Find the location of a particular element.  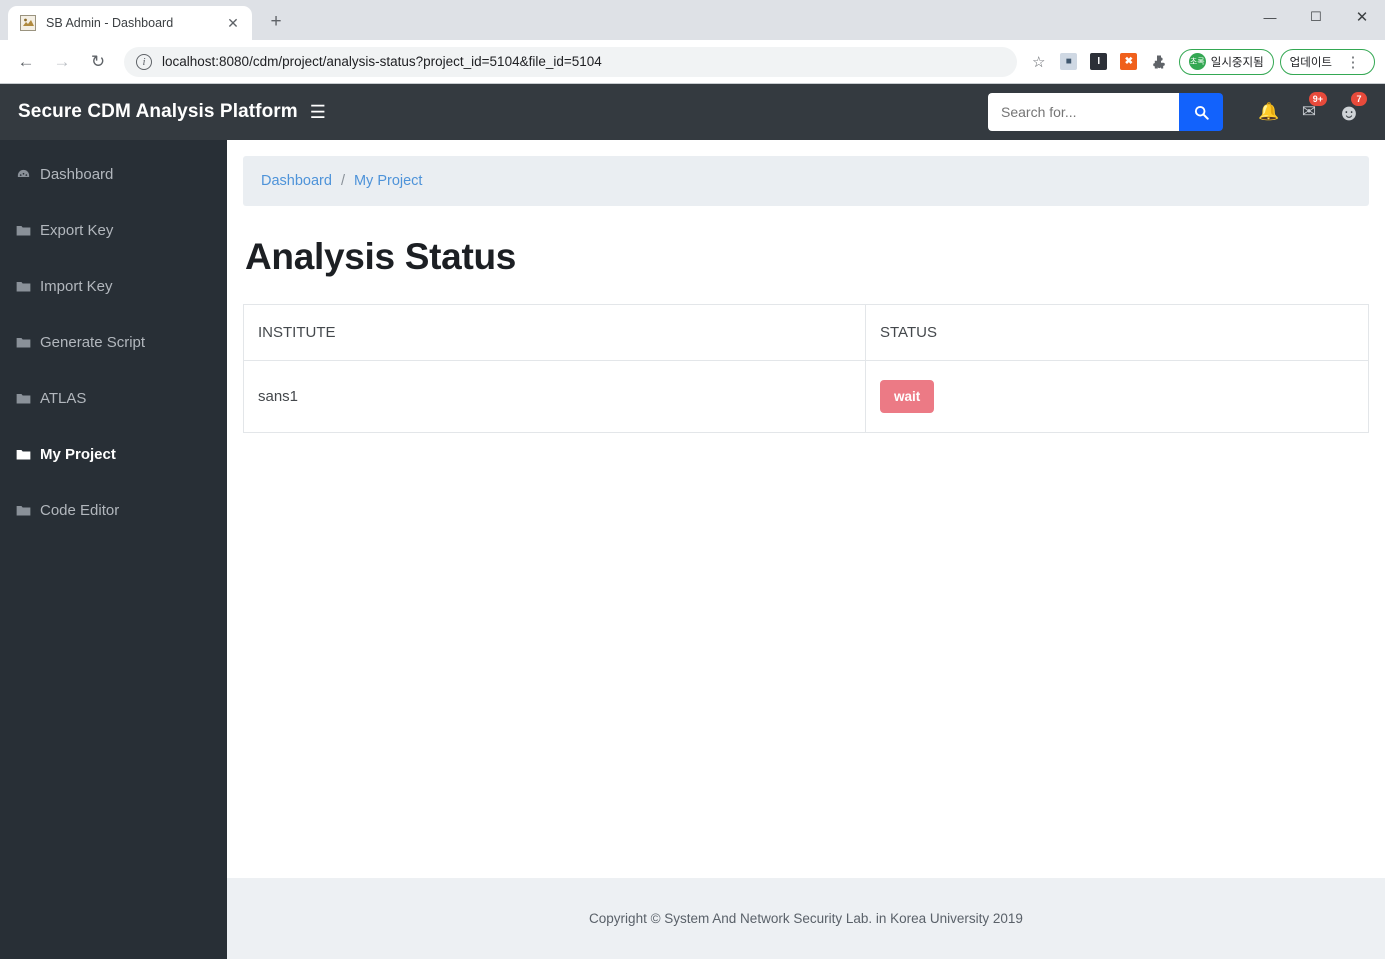

table-header: INSTITUTE STATUS is located at coordinates (806, 332).